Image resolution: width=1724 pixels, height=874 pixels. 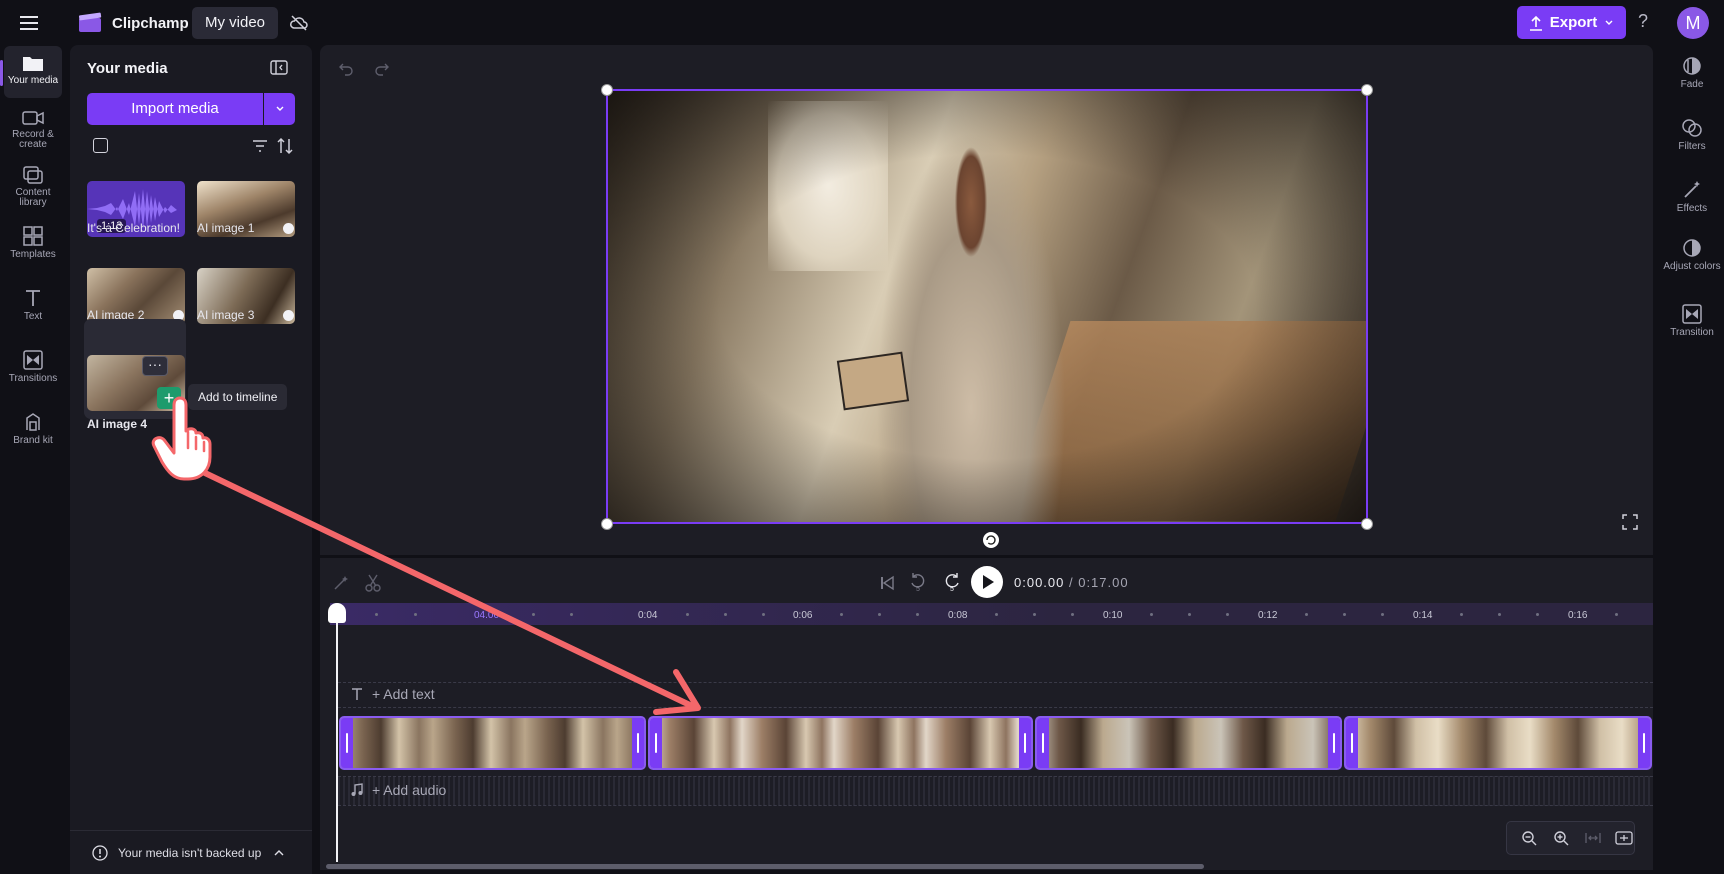 What do you see at coordinates (1643, 21) in the screenshot?
I see `help-icon: ?` at bounding box center [1643, 21].